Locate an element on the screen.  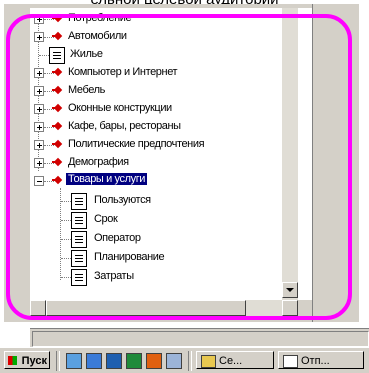
windows-logo-icon is located at coordinates (12, 360).